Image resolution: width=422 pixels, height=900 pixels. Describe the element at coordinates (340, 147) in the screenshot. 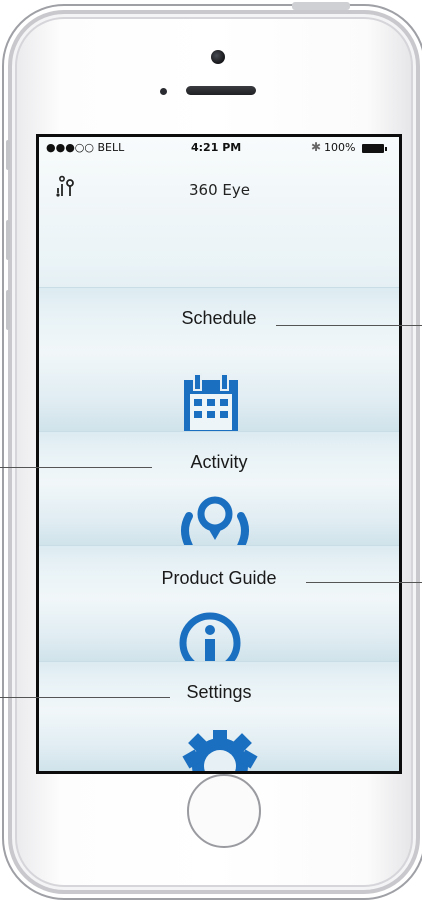

I see `battery-percent: 100%` at that location.